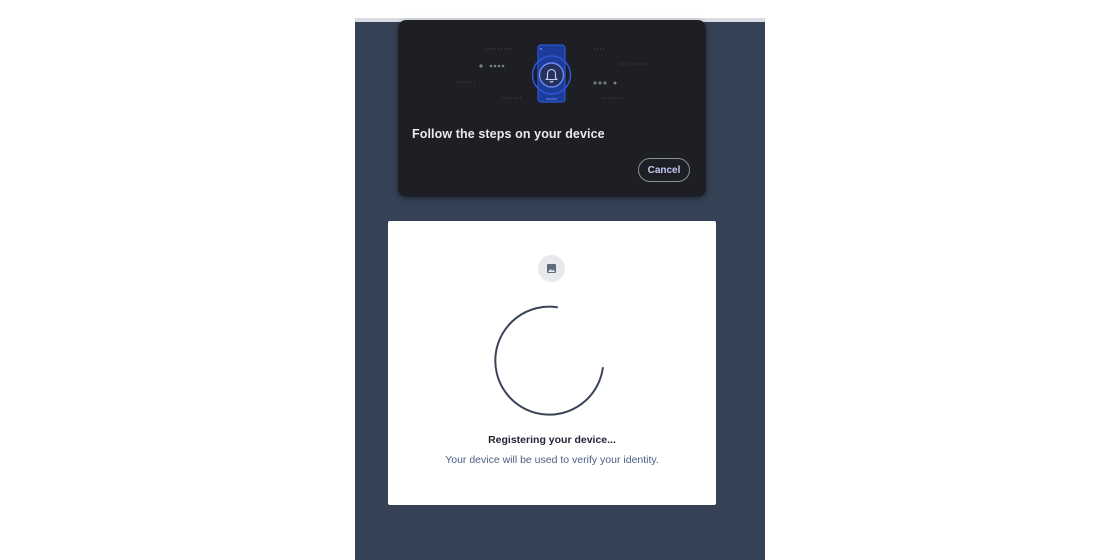  I want to click on device-illustration, so click(552, 73).